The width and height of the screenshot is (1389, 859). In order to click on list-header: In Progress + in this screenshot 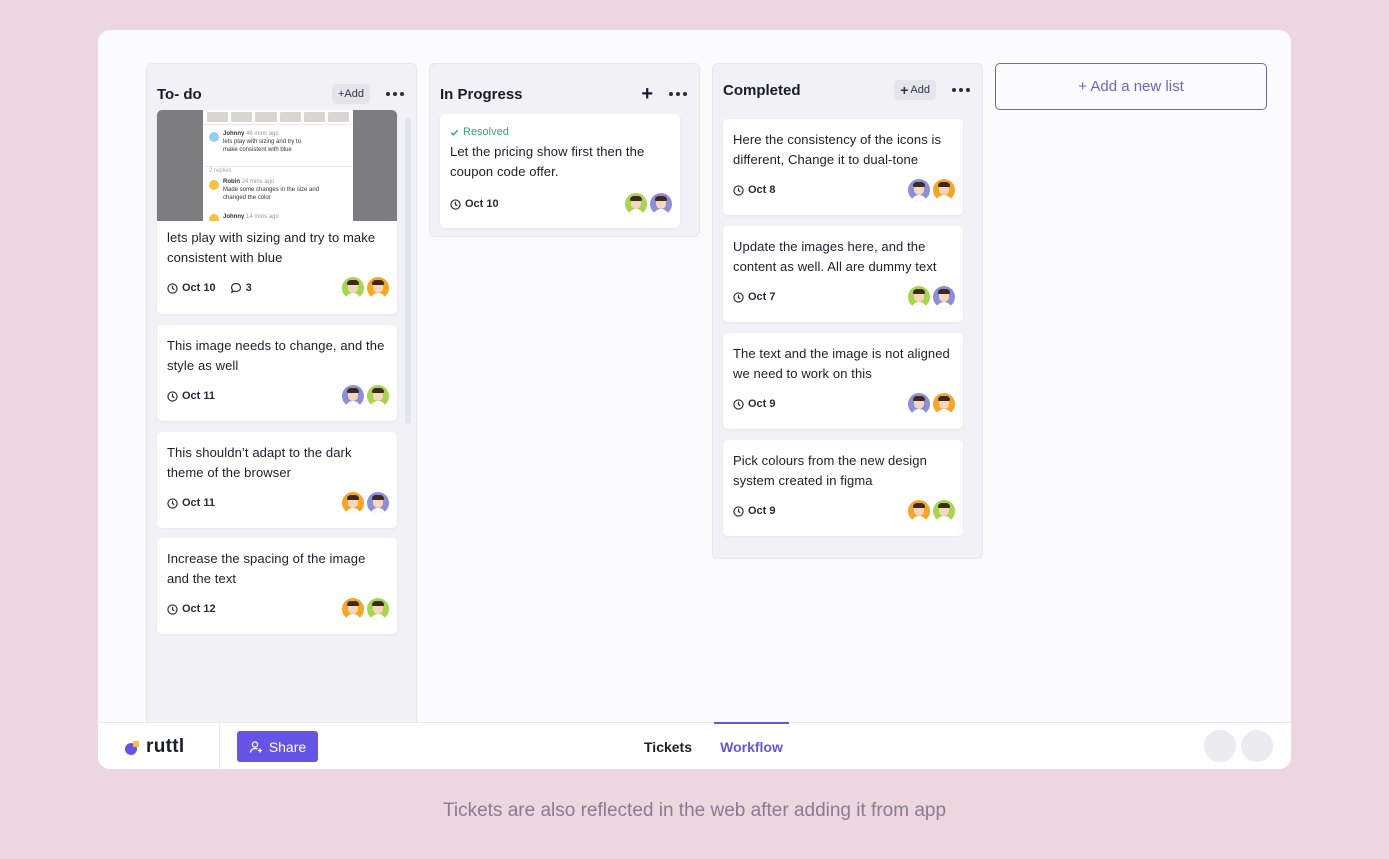, I will do `click(564, 94)`.